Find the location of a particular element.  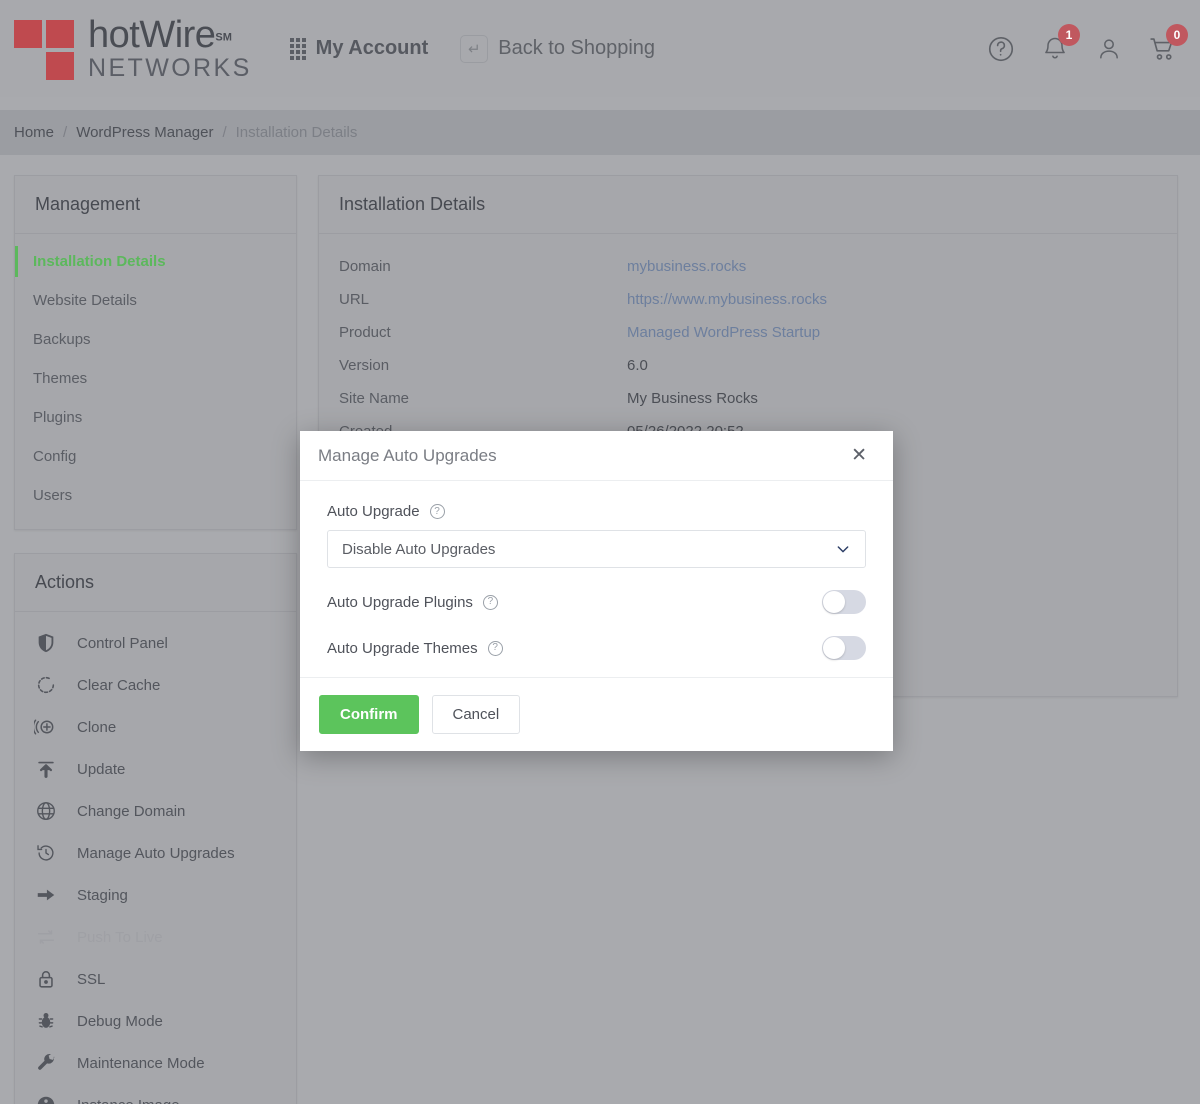

auto-upgrade-plugins-label: Auto Upgrade Plugins ? is located at coordinates (412, 602).